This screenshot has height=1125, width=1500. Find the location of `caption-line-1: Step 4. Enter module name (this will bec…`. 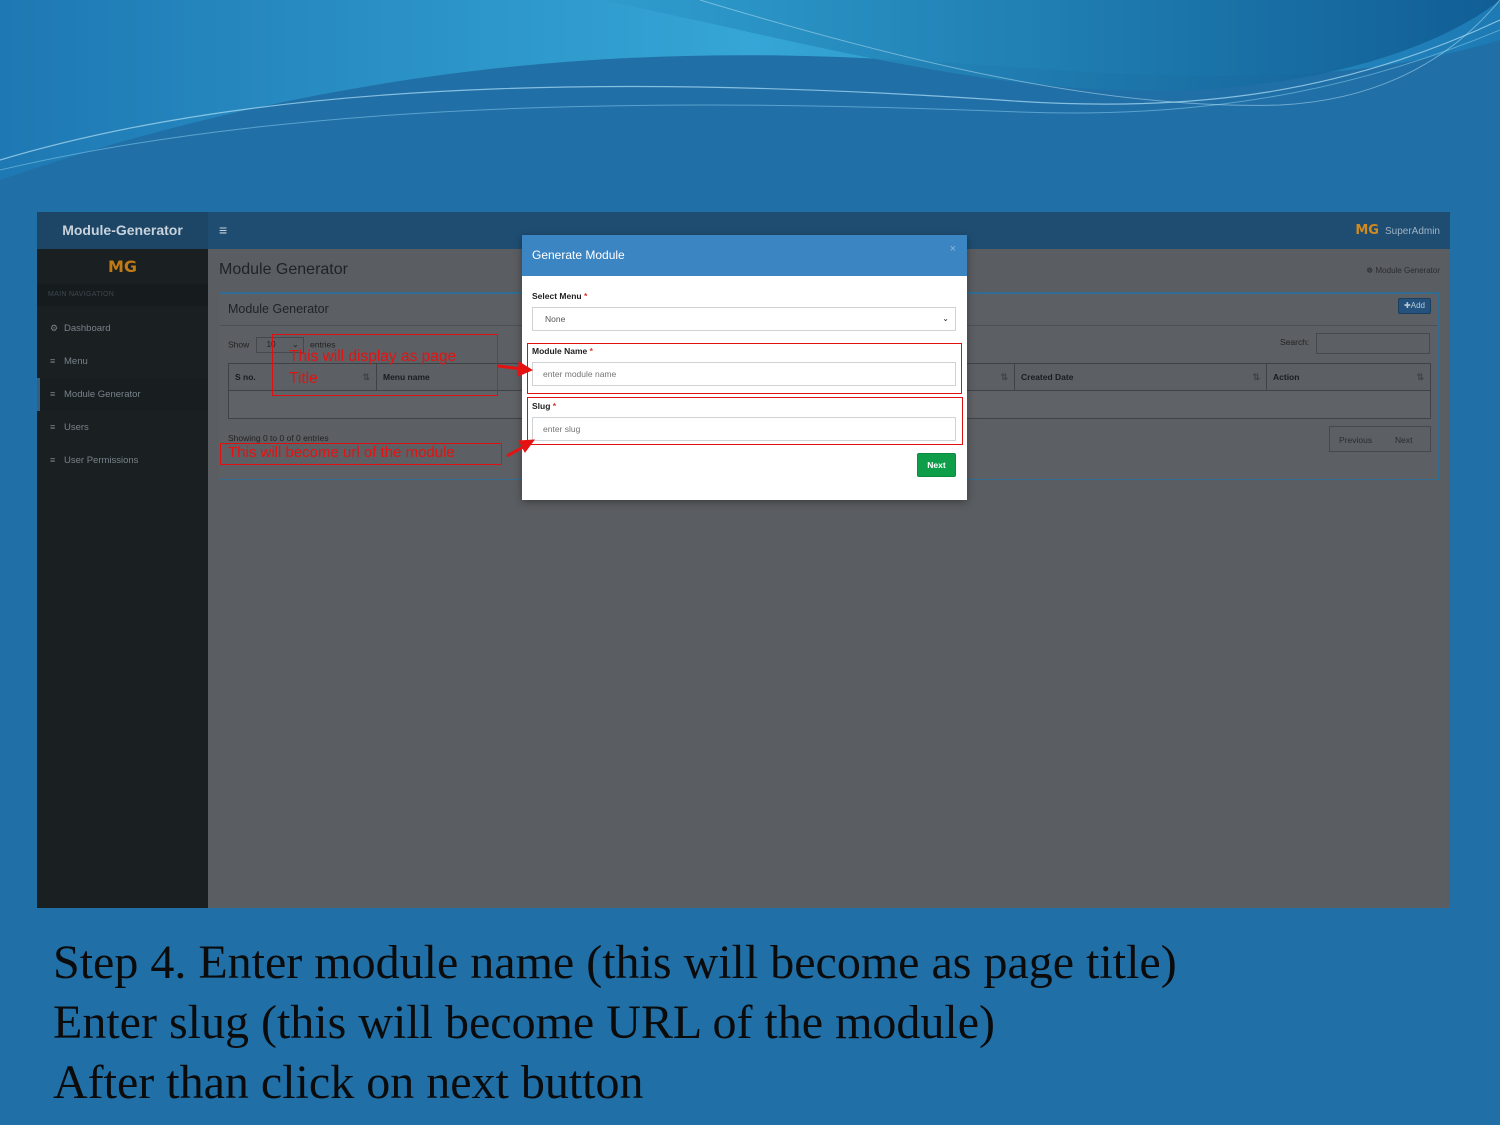

caption-line-1: Step 4. Enter module name (this will bec… is located at coordinates (615, 962).